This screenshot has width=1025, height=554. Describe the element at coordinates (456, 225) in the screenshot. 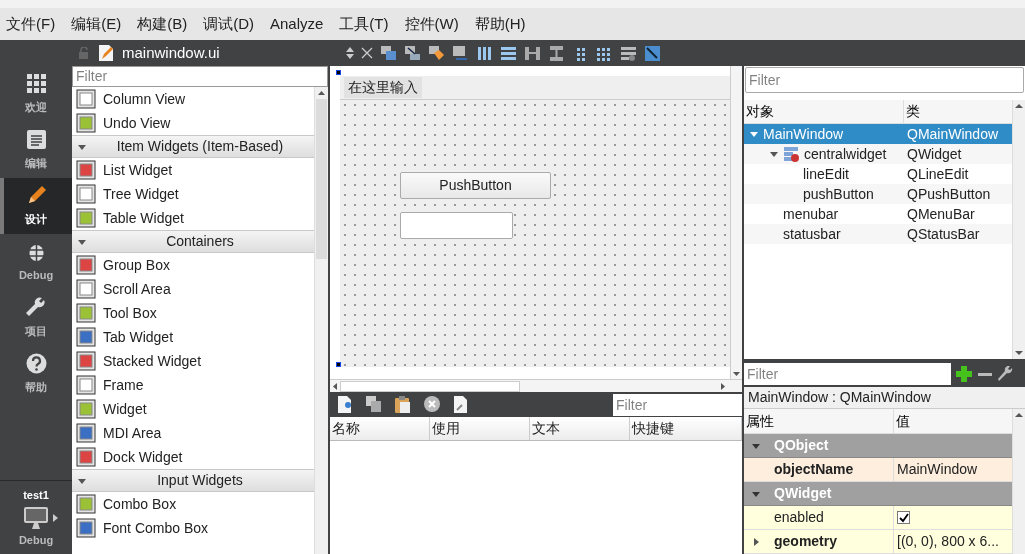

I see `line-edit-field` at that location.